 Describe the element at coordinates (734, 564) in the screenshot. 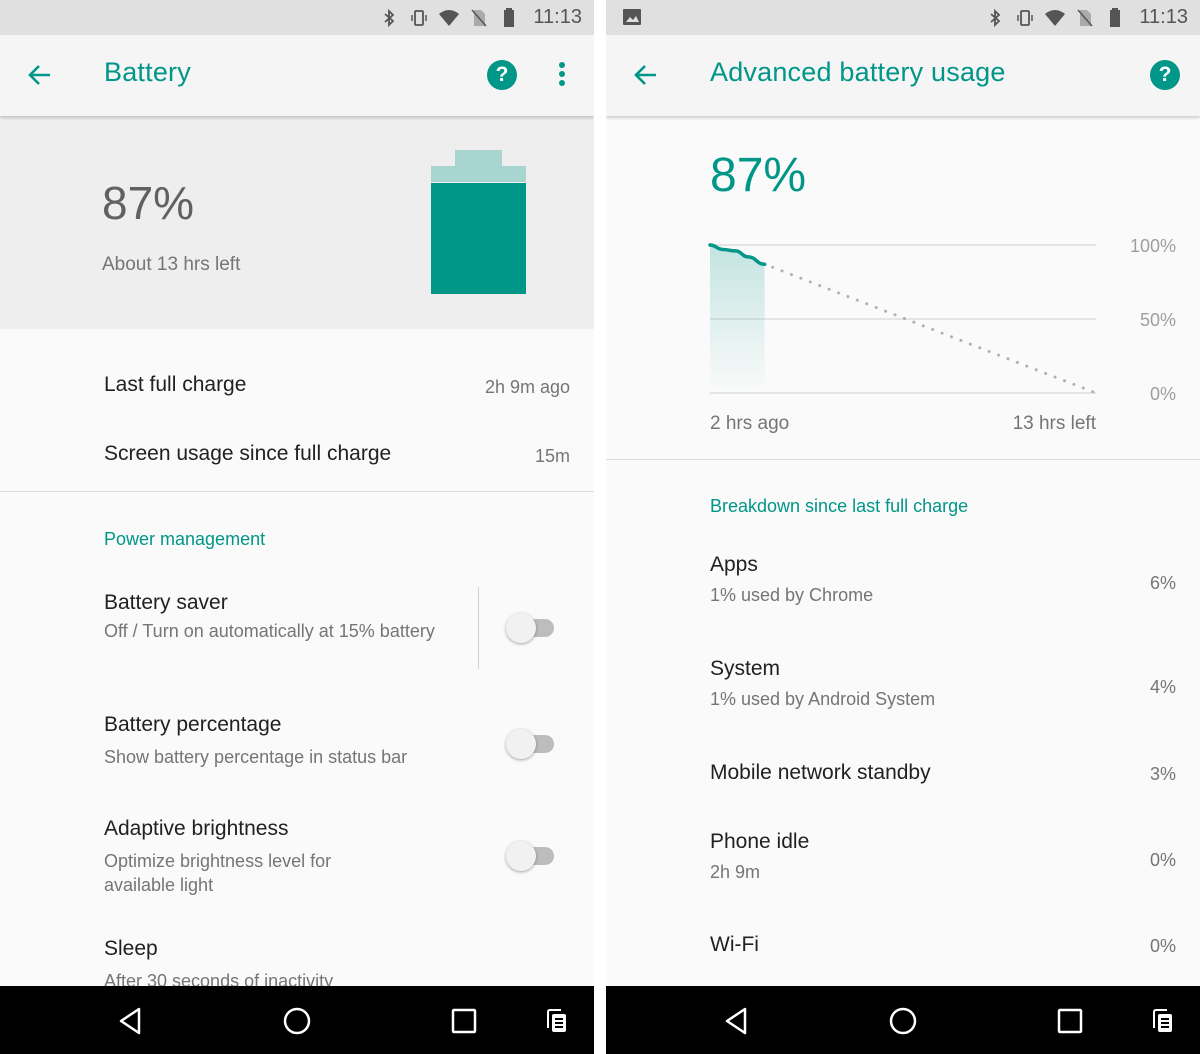

I see `breakdown-label: Apps` at that location.